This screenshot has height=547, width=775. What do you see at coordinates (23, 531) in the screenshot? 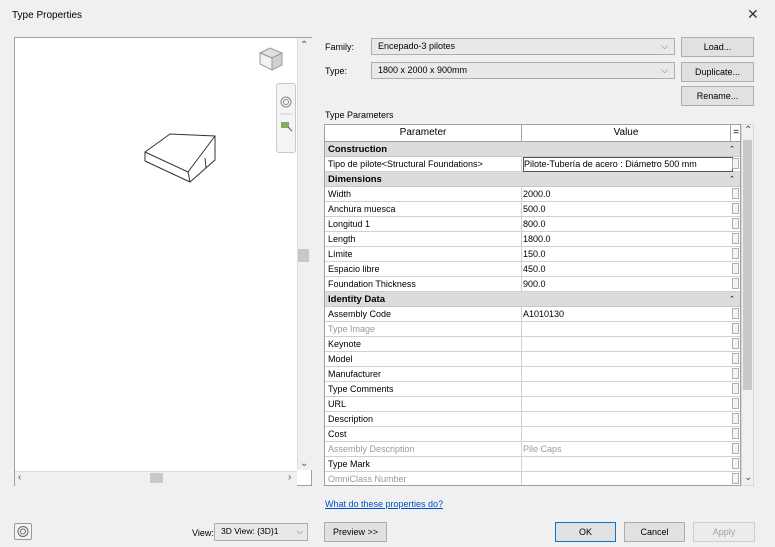
I see `preview-toggle-icon` at bounding box center [23, 531].